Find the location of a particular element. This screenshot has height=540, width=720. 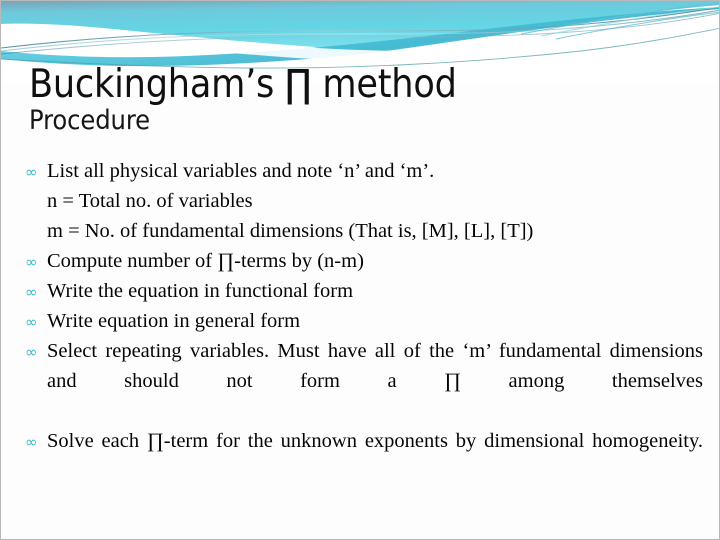

list-item: ∞ Compute number of ∏-terms by (n-m) is located at coordinates (363, 261).